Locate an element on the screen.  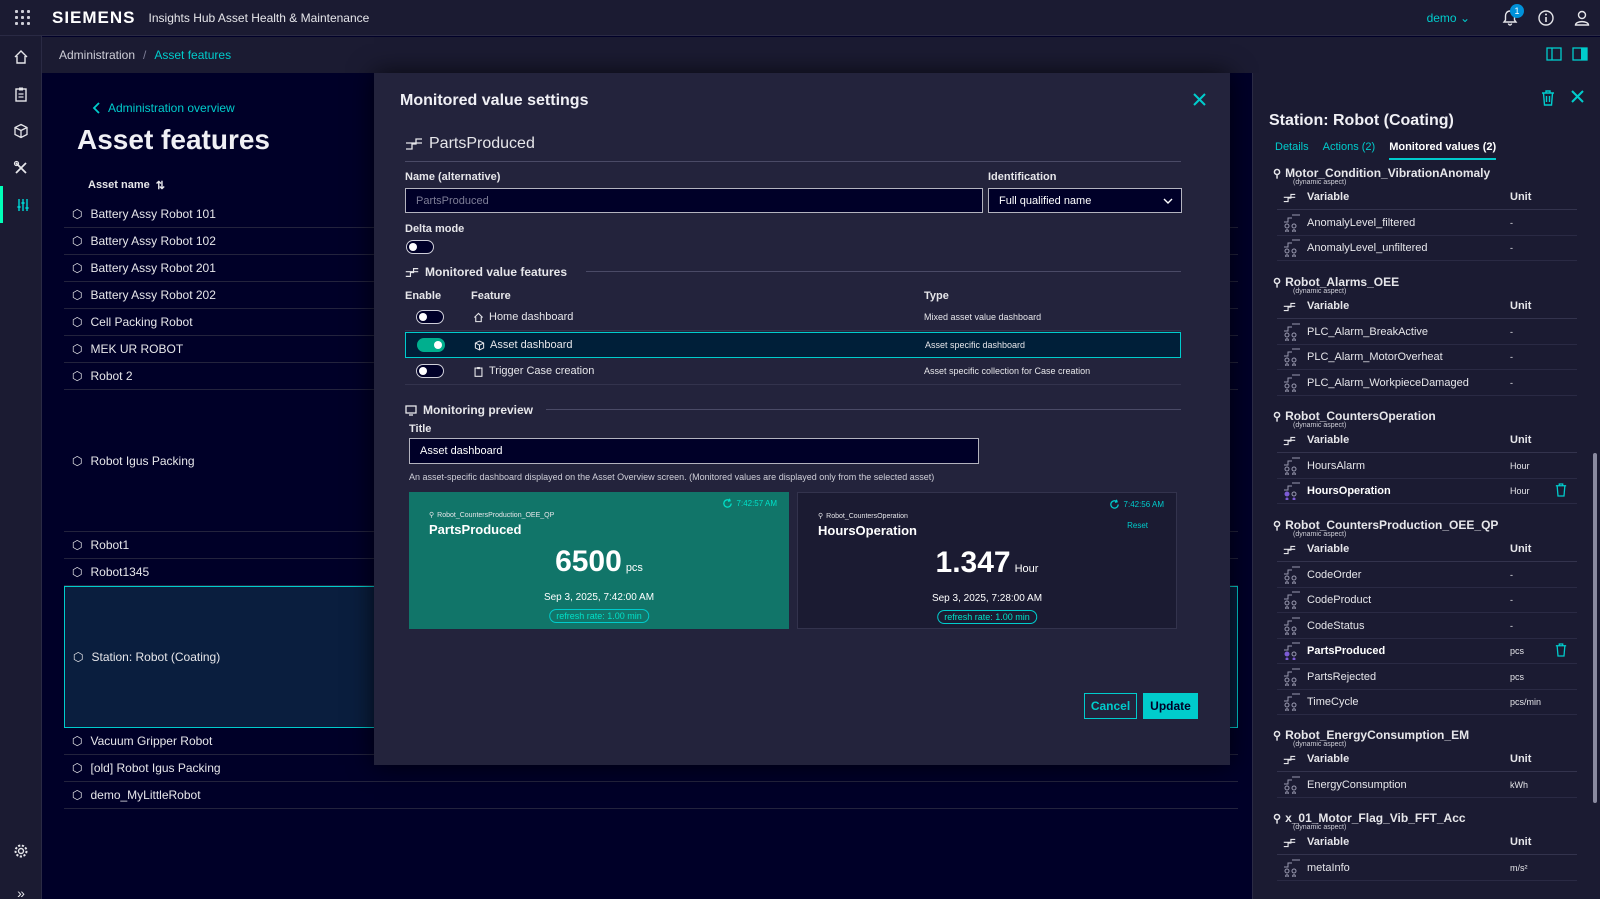
aspect-name-label: Robot_CountersOperation is located at coordinates (1360, 416).